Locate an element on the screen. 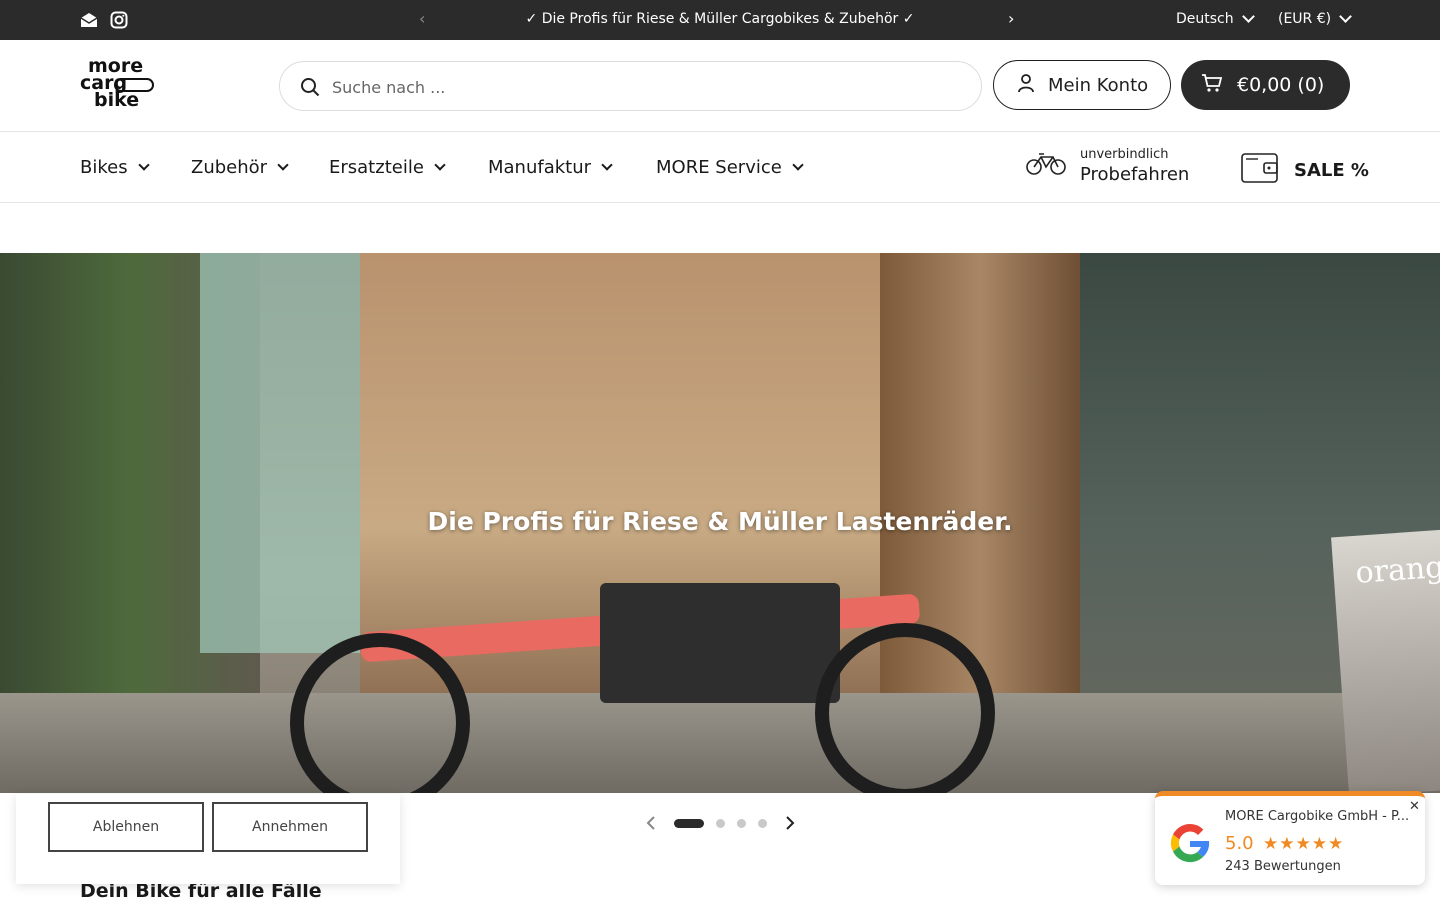 The height and width of the screenshot is (900, 1440). nav-item-more-service: MORE Service is located at coordinates (730, 167).